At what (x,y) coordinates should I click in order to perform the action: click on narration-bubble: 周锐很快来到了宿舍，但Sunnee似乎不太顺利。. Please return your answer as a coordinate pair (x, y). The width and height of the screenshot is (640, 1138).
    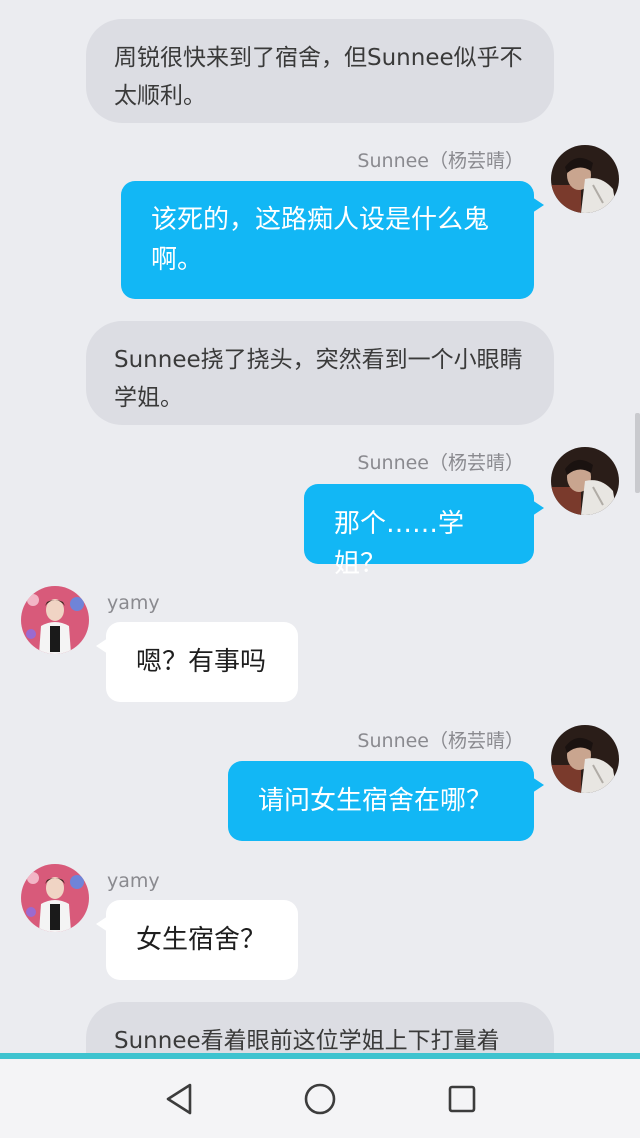
    Looking at the image, I should click on (320, 71).